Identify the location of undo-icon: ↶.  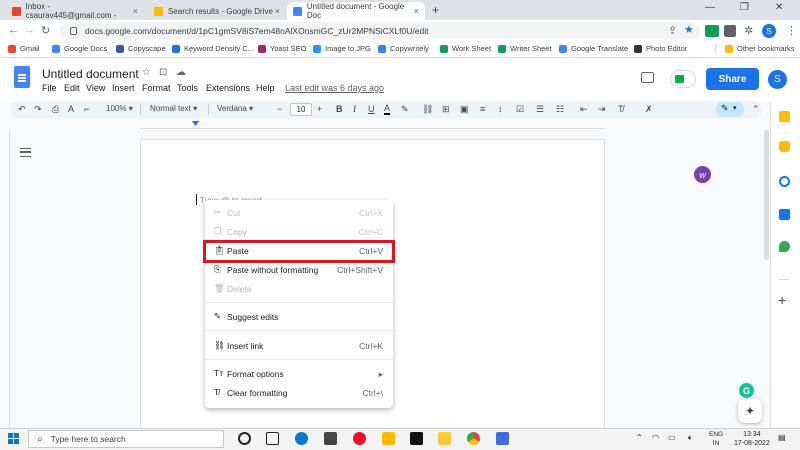
(22, 109).